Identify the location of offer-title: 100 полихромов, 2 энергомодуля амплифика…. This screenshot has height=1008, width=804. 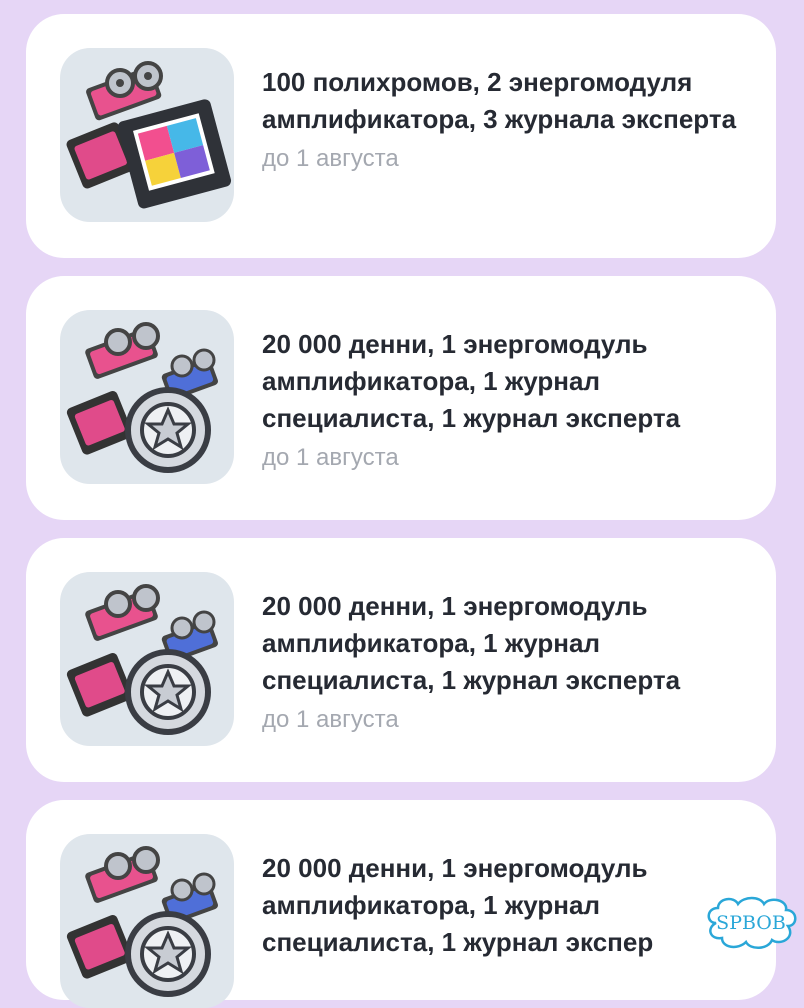
(499, 100).